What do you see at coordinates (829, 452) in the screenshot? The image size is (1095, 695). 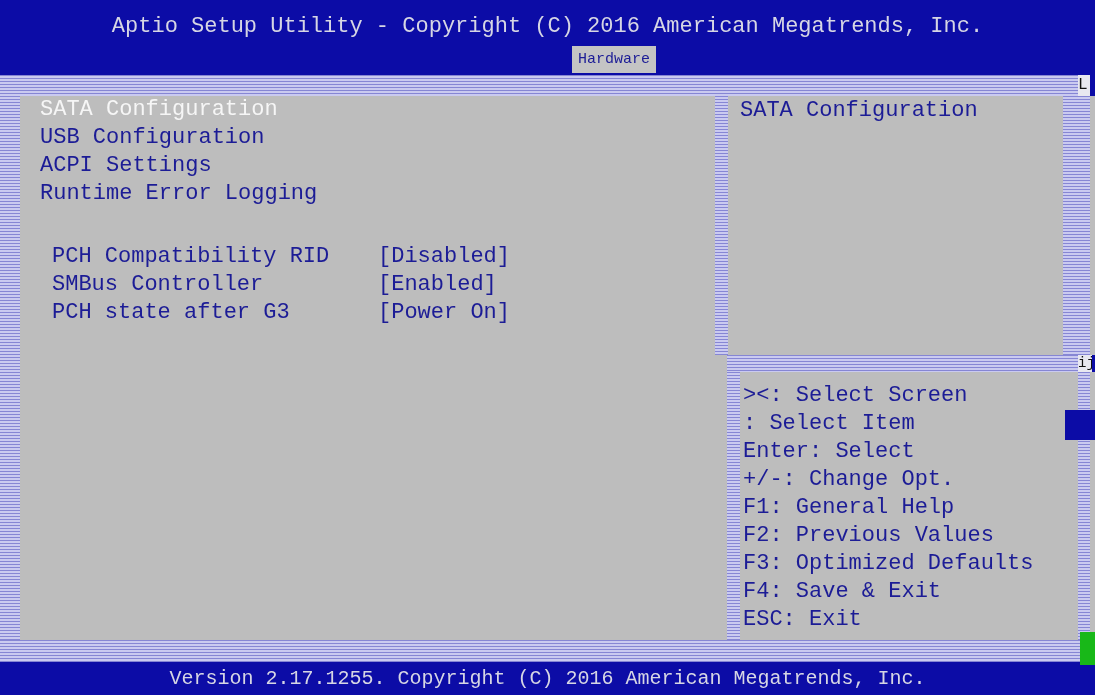 I see `key-hint: Enter: Select` at bounding box center [829, 452].